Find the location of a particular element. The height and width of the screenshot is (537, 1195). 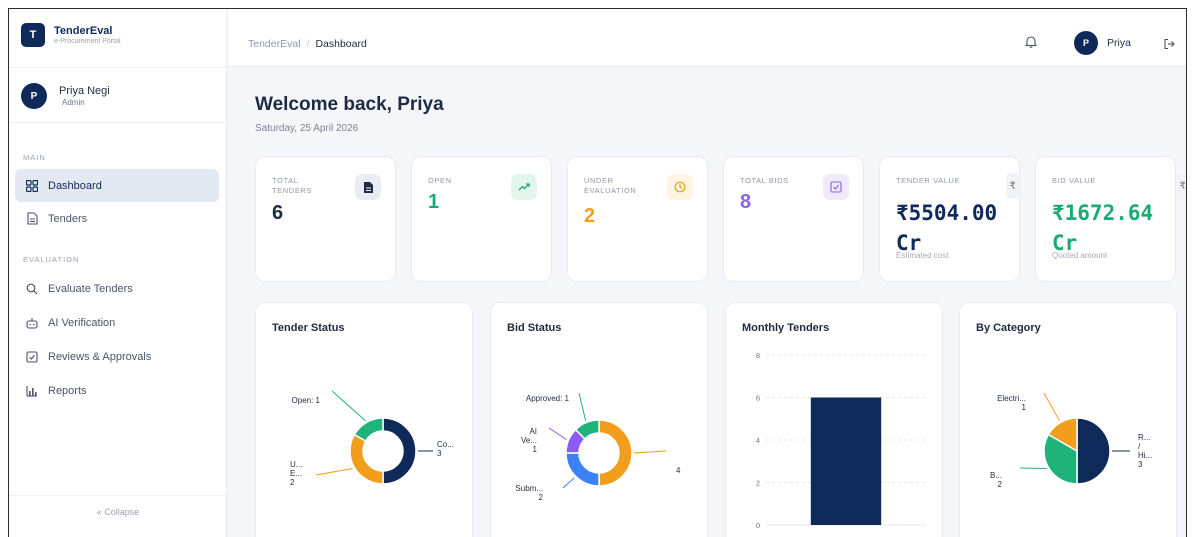

sidebar-item-reviews-approvals: Reviews & Approvals is located at coordinates (117, 356).